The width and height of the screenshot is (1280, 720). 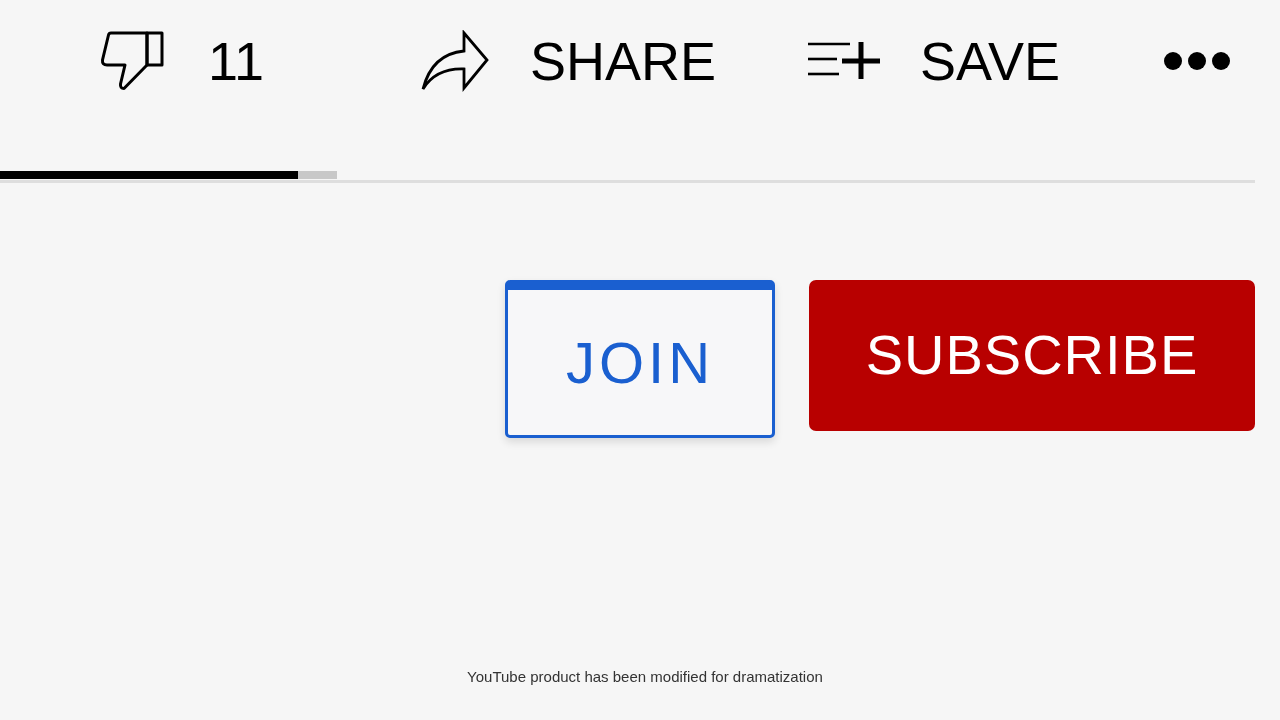 What do you see at coordinates (1032, 355) in the screenshot?
I see `subscribe-button: SUBSCRIBE` at bounding box center [1032, 355].